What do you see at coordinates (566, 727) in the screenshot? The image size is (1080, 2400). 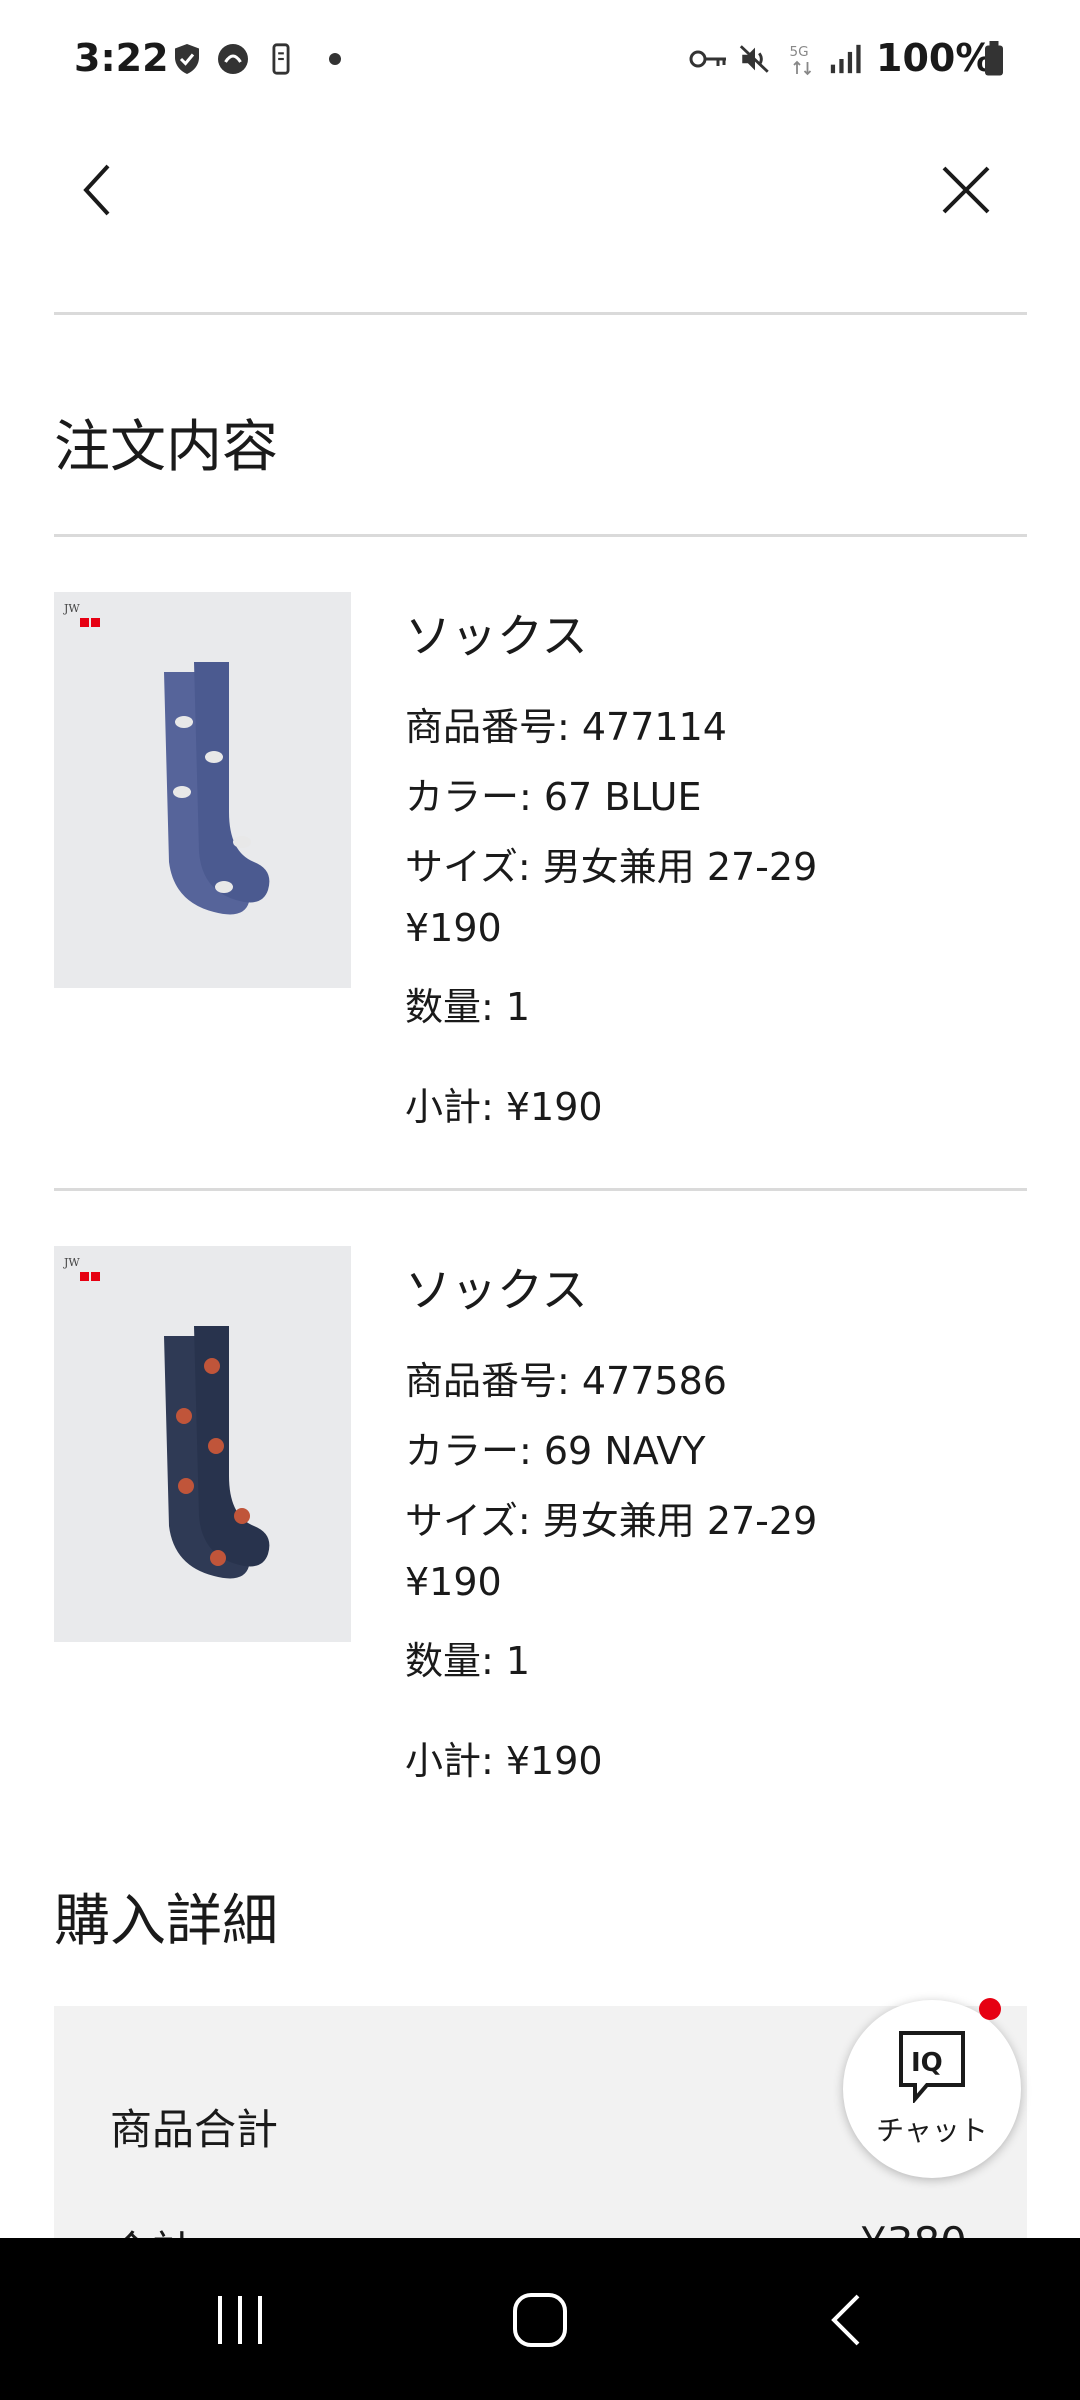 I see `product-number: 商品番号: 477114` at bounding box center [566, 727].